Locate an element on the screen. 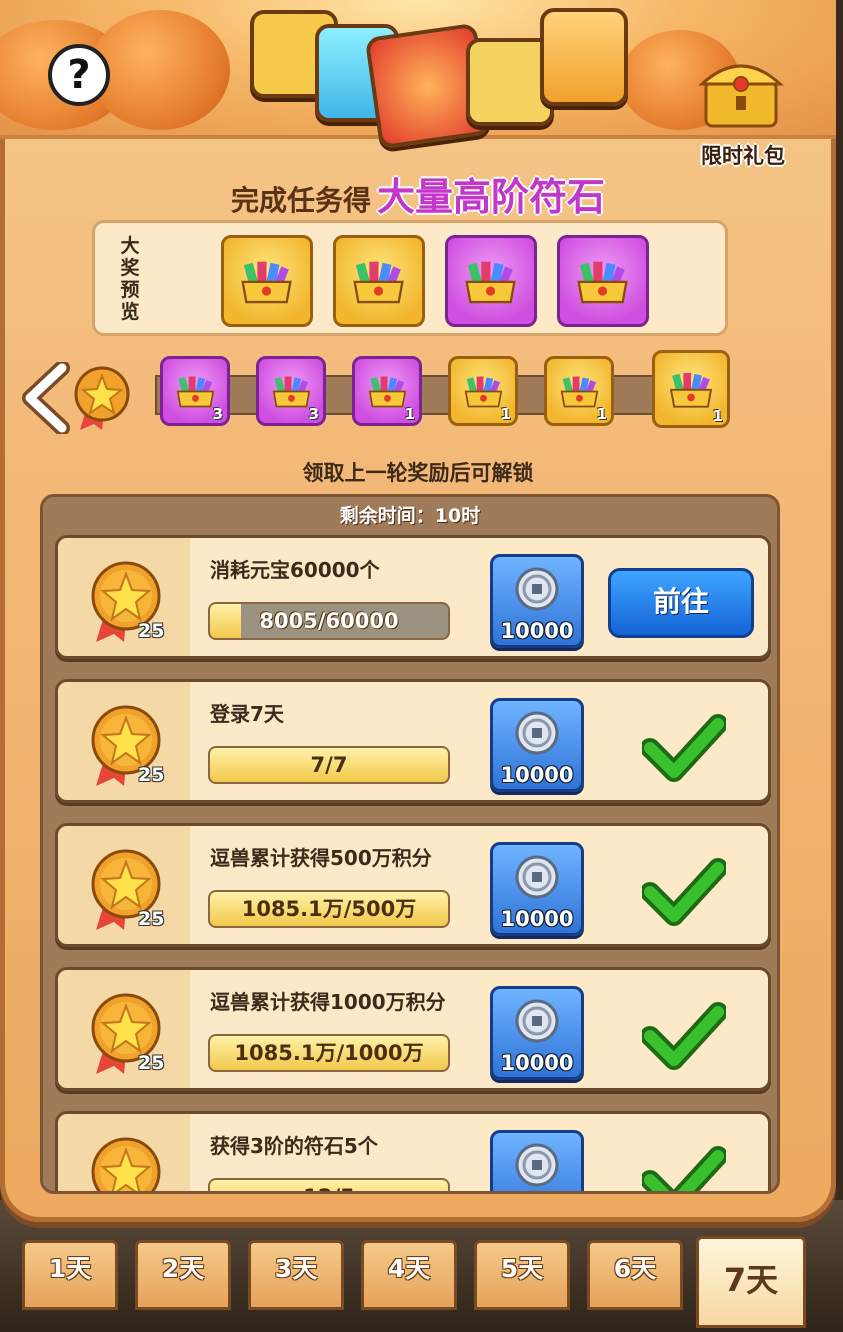  rune-box-icon is located at coordinates (584, 57).